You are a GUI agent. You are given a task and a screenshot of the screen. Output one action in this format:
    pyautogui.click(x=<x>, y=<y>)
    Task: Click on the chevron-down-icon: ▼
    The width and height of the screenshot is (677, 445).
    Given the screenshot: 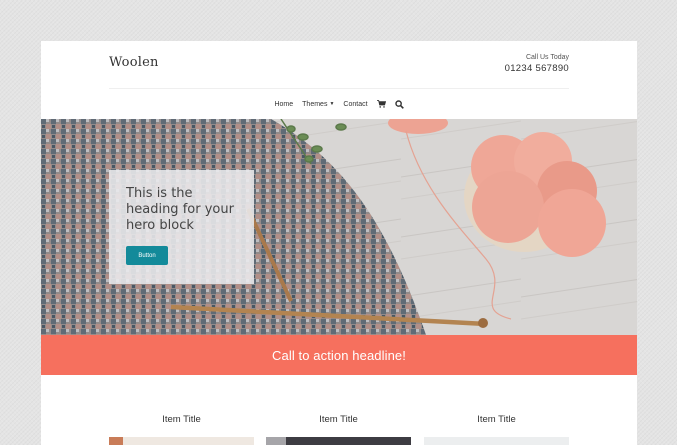 What is the action you would take?
    pyautogui.click(x=332, y=103)
    